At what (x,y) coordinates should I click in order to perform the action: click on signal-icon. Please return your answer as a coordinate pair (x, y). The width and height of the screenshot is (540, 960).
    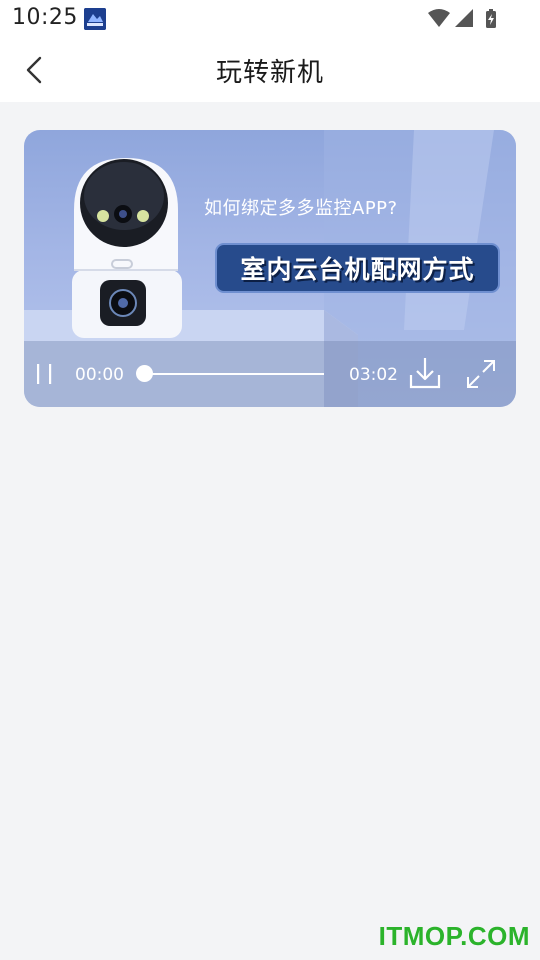
    Looking at the image, I should click on (464, 18).